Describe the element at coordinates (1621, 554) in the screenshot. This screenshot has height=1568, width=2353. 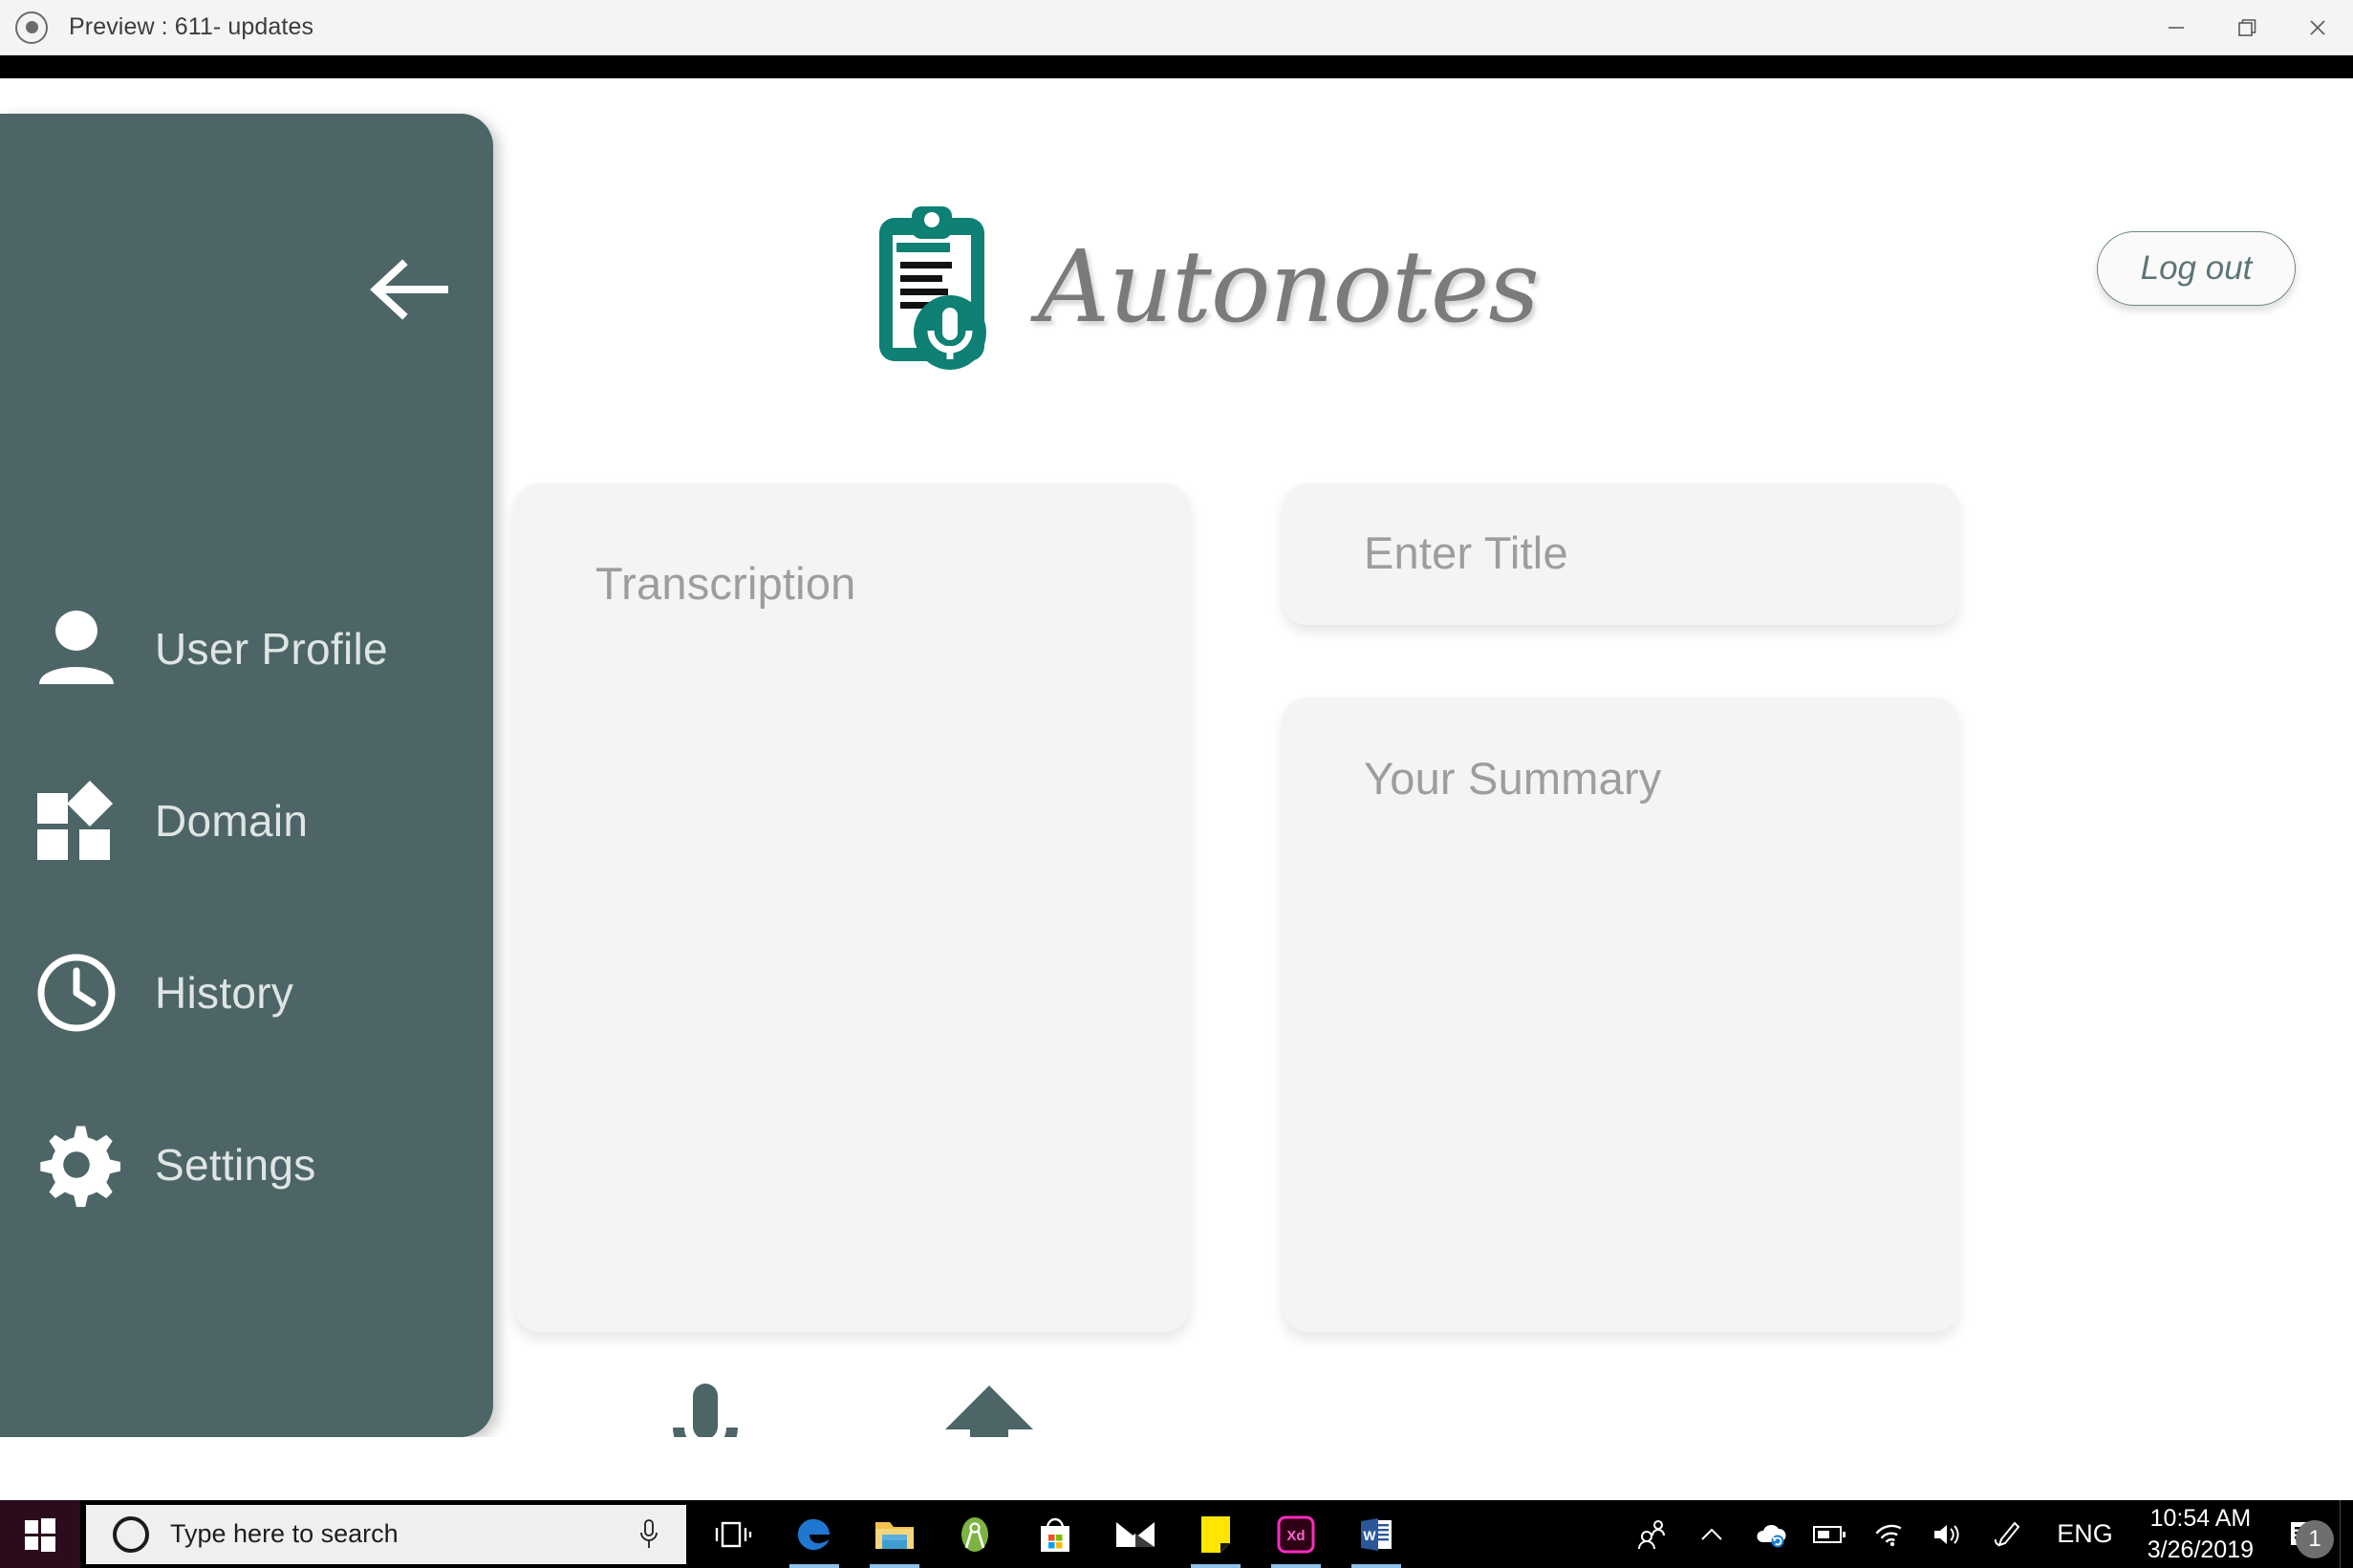
I see `title-input: Enter Title` at that location.